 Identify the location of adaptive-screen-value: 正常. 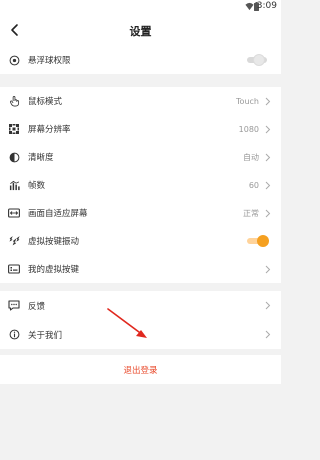
(251, 213).